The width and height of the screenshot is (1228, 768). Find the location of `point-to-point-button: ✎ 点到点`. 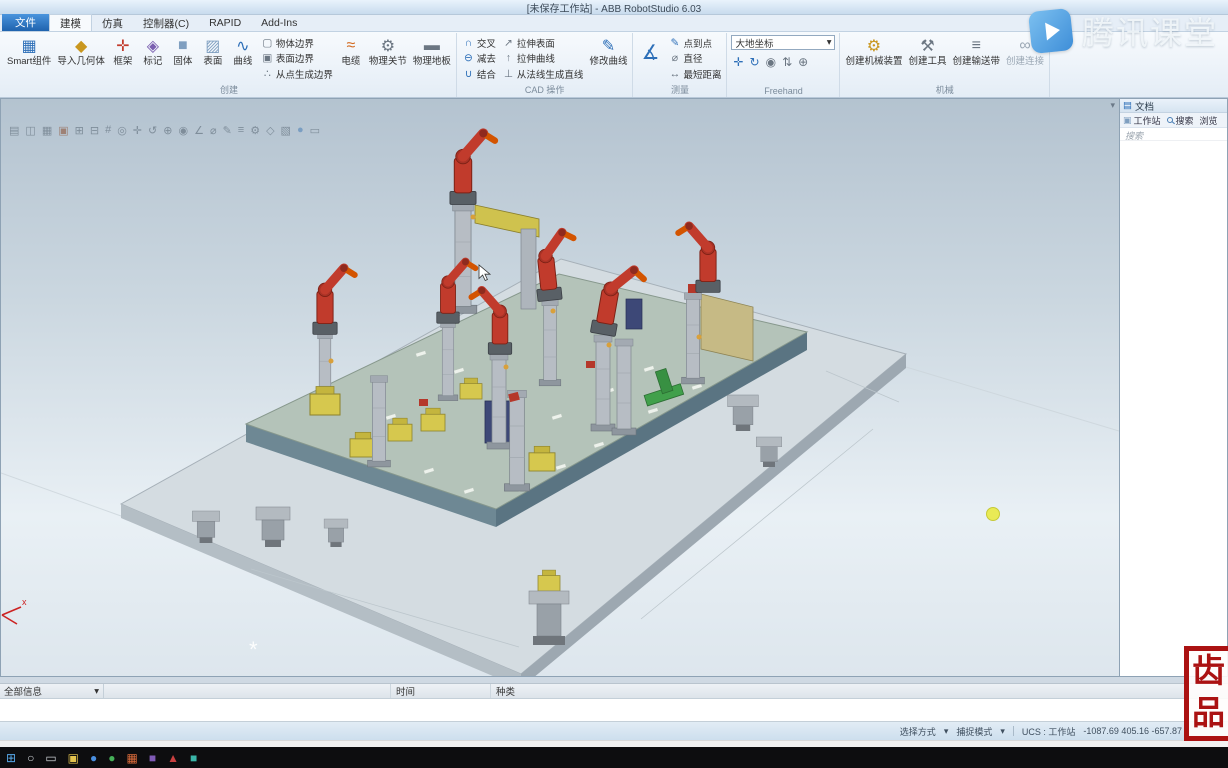

point-to-point-button: ✎ 点到点 is located at coordinates (694, 42).